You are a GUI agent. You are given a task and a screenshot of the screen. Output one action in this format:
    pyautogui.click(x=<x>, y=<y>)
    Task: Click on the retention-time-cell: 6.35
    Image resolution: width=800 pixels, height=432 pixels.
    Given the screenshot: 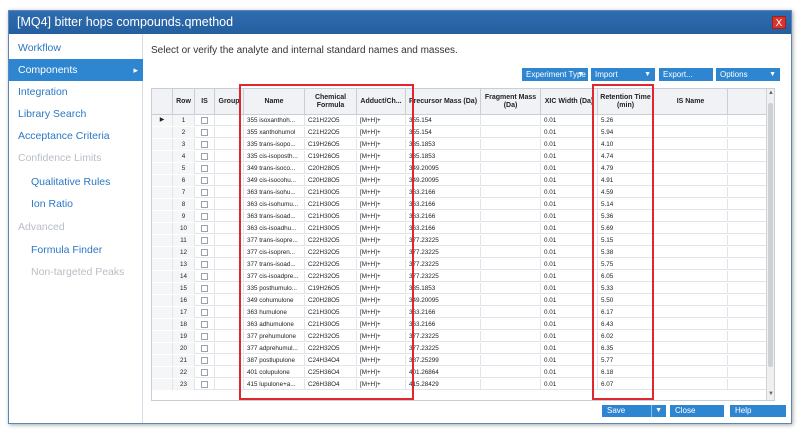 What is the action you would take?
    pyautogui.click(x=626, y=348)
    